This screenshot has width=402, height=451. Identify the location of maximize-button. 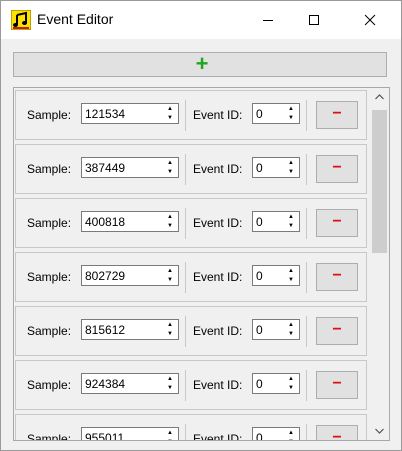
(314, 20).